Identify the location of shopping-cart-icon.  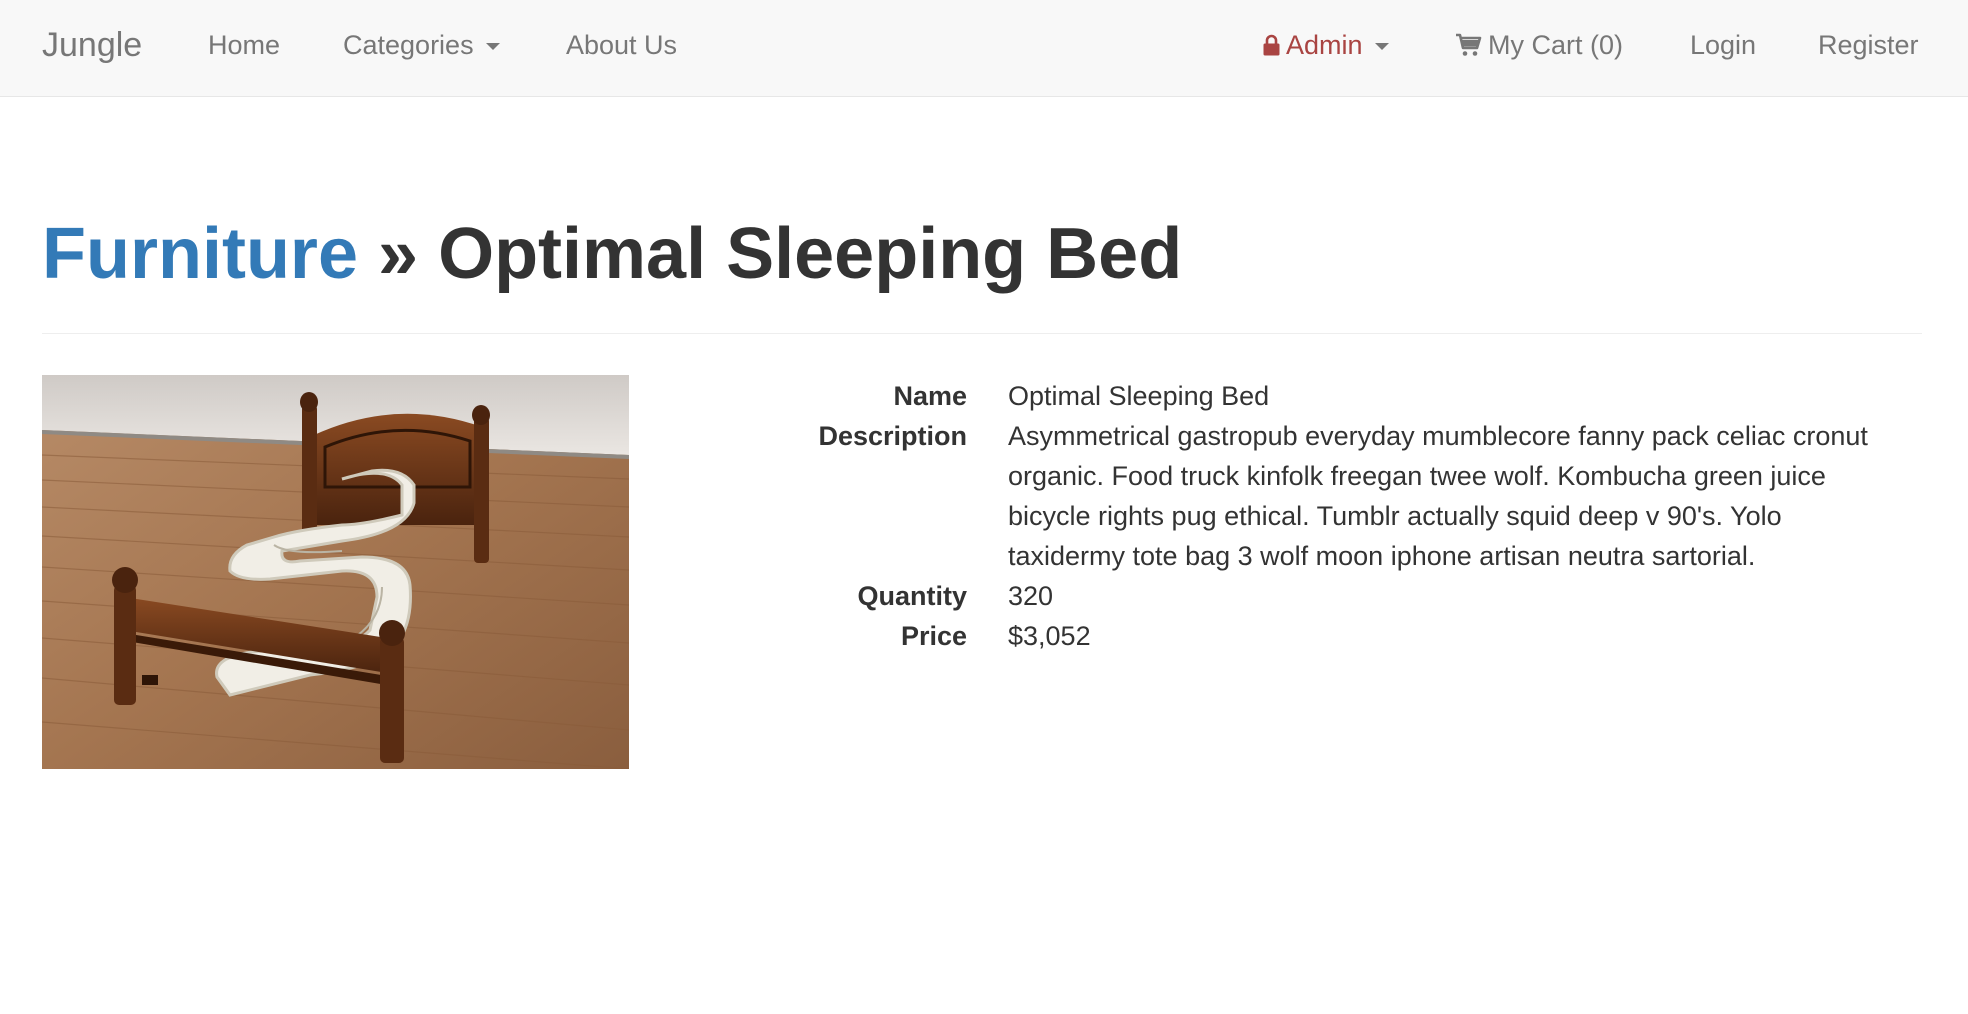
(1469, 44).